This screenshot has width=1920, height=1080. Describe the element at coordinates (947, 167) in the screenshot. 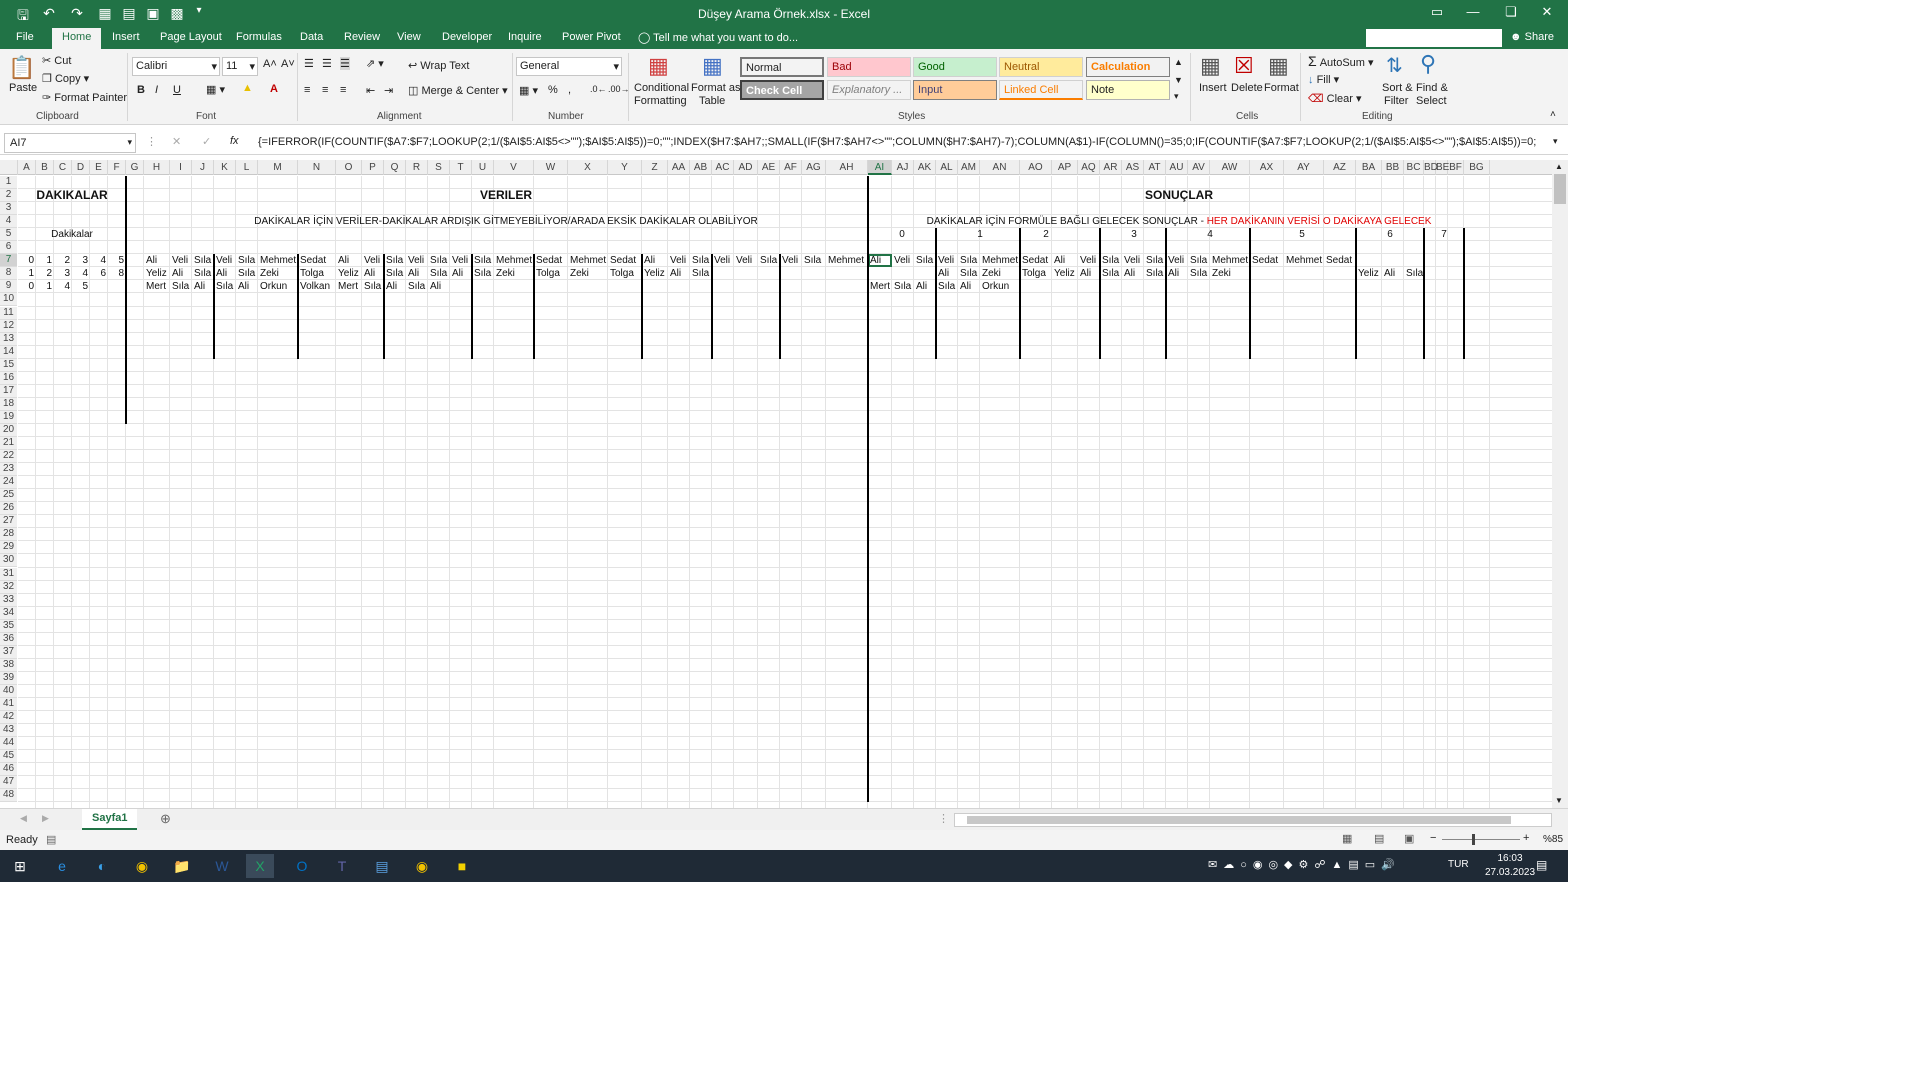

I see `column-header-al: AL` at that location.